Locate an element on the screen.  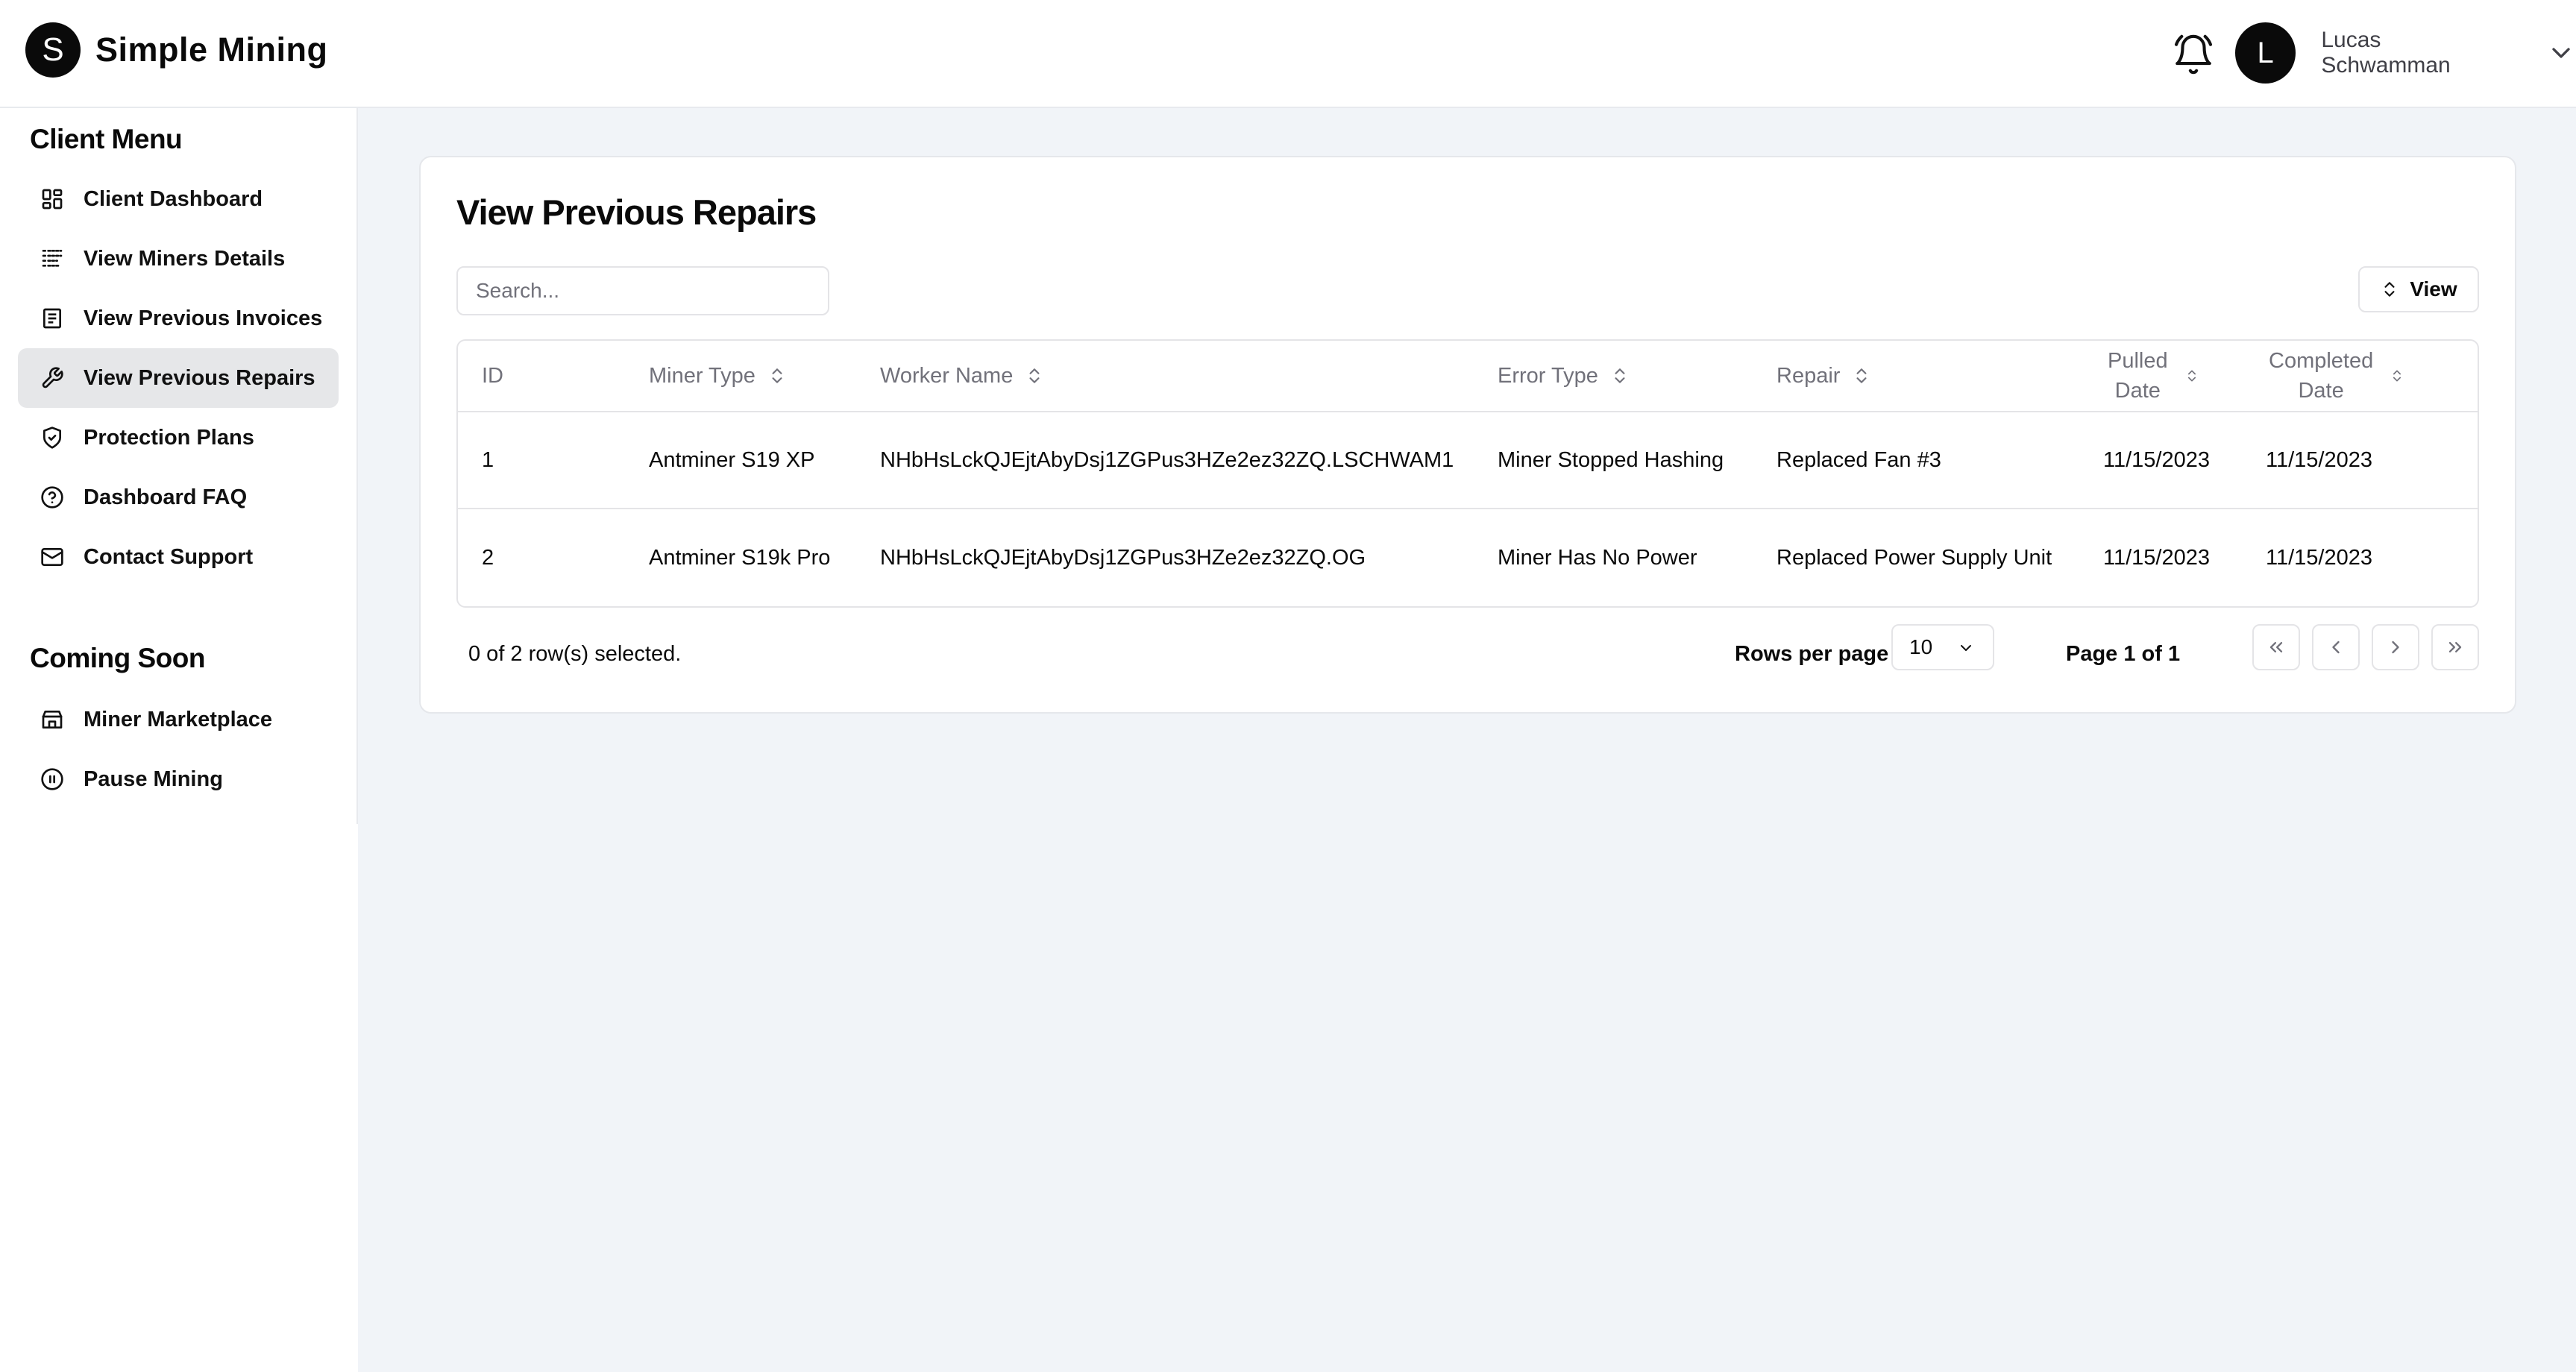
column-header-repair: Repair is located at coordinates (1824, 376).